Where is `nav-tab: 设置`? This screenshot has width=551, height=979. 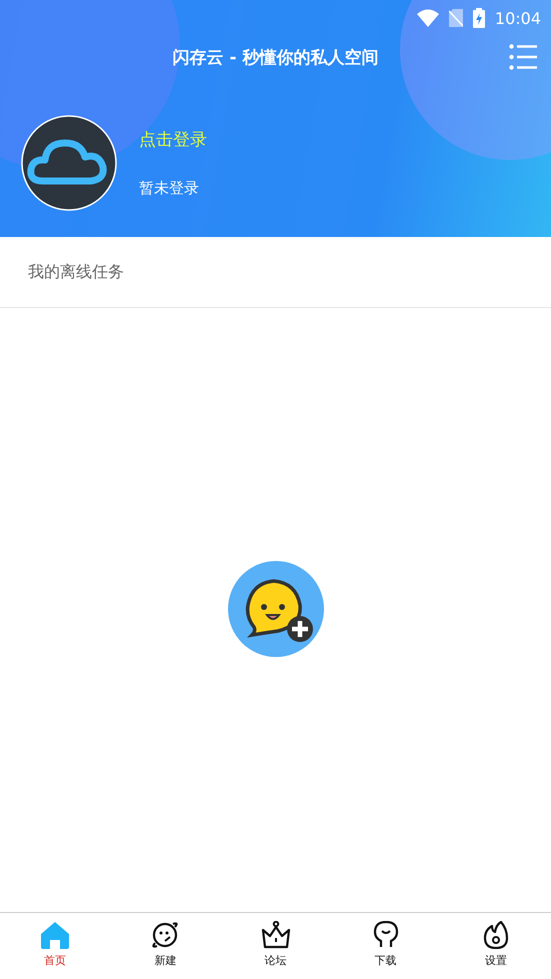
nav-tab: 设置 is located at coordinates (495, 946).